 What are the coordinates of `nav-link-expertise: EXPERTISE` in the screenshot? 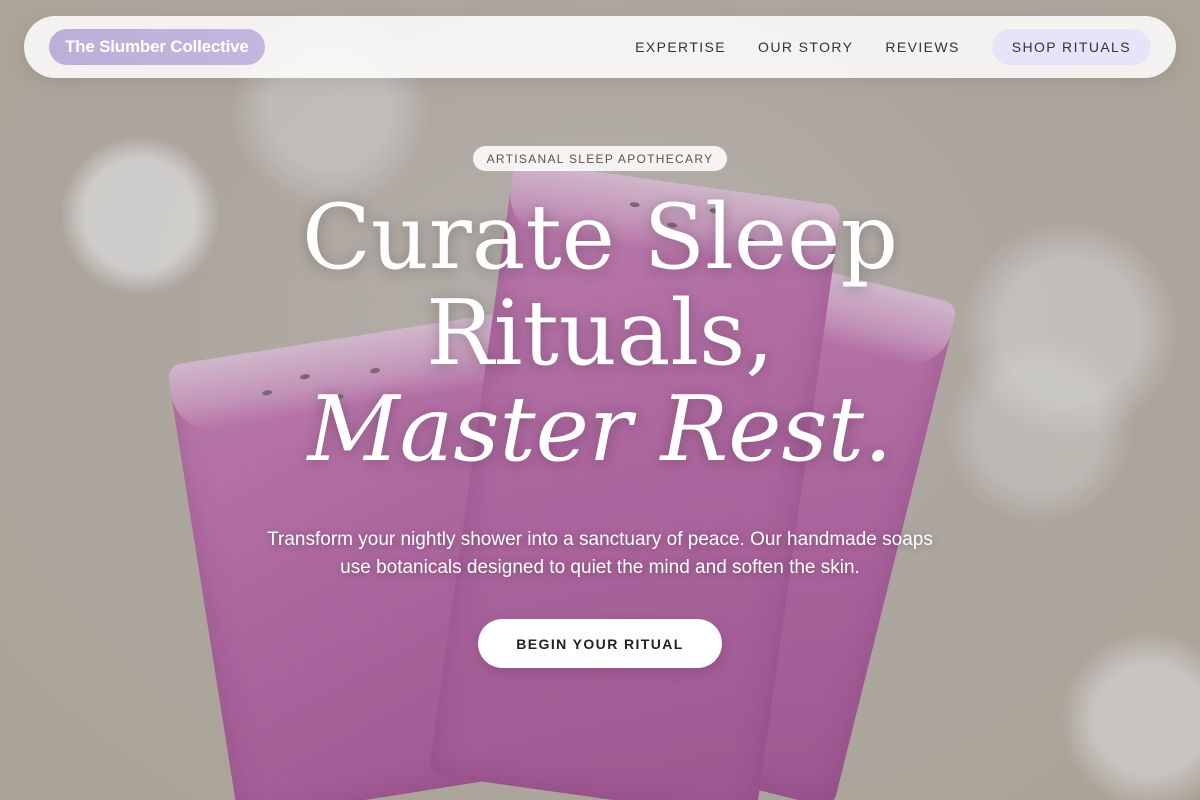 It's located at (680, 47).